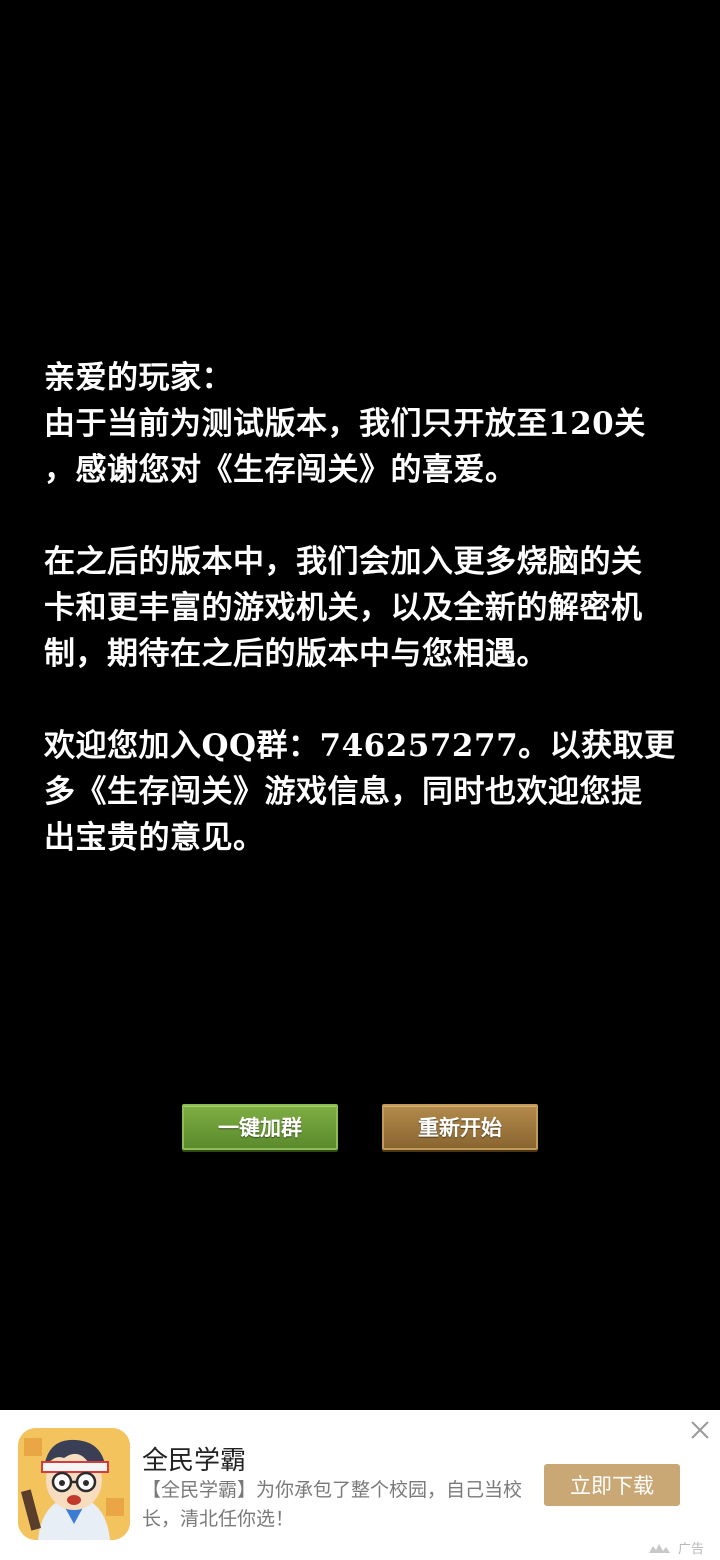  I want to click on close-icon, so click(700, 1430).